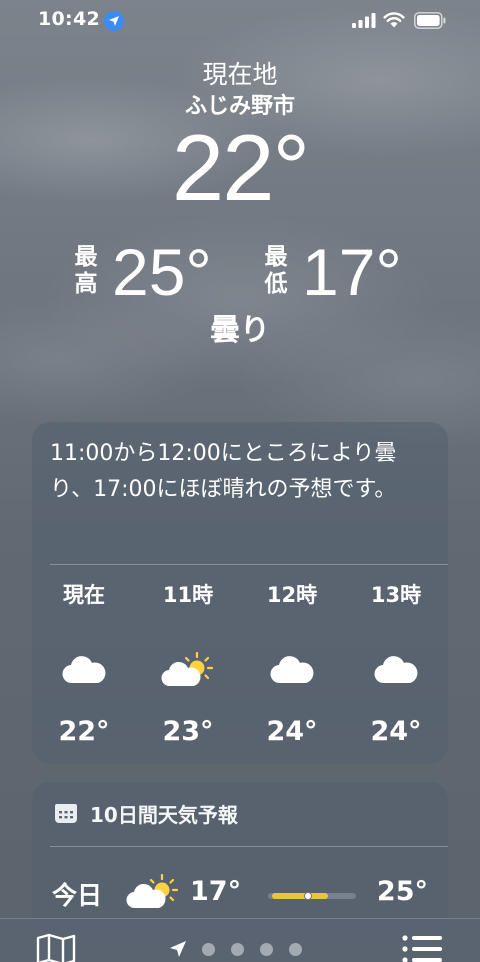 The width and height of the screenshot is (480, 962). I want to click on forecast-day-row: 今日 17° 25°, so click(240, 896).